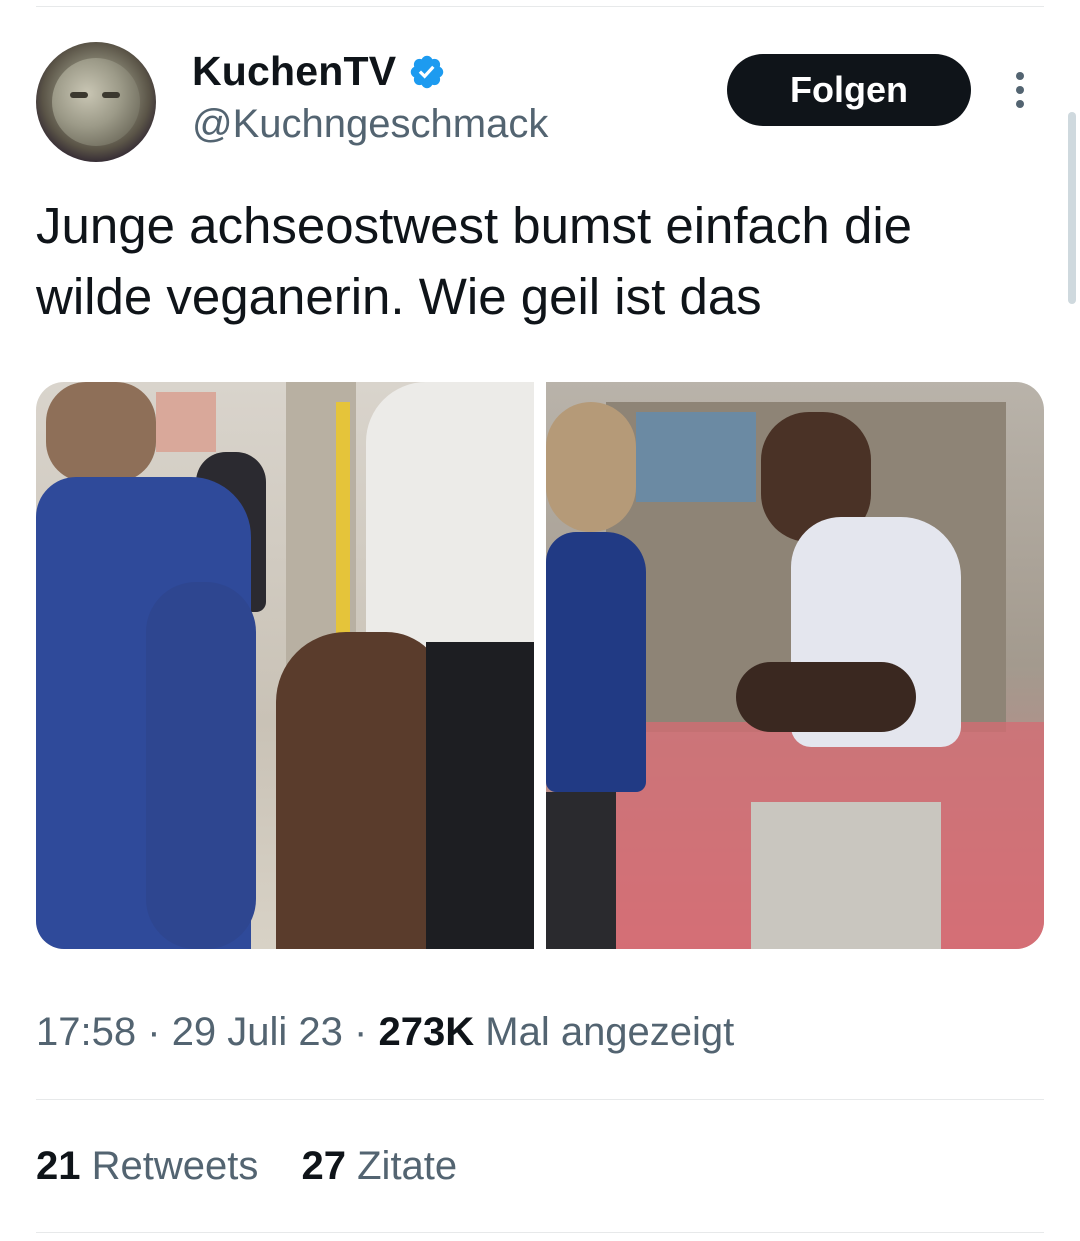 This screenshot has width=1080, height=1241. What do you see at coordinates (1072, 208) in the screenshot?
I see `scrollbar` at bounding box center [1072, 208].